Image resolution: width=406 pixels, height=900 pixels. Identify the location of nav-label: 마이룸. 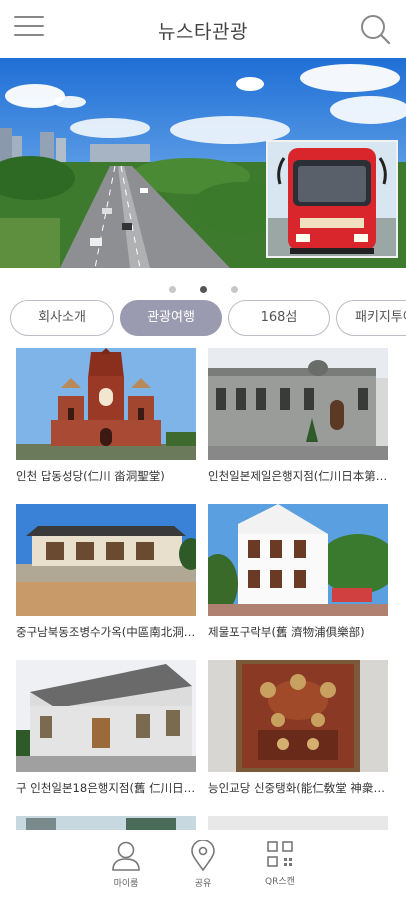
(126, 884).